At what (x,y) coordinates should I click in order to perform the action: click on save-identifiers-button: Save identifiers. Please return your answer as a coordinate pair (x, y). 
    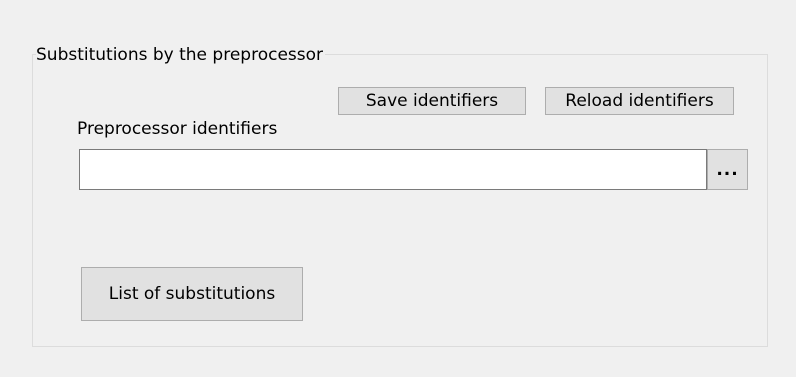
    Looking at the image, I should click on (432, 101).